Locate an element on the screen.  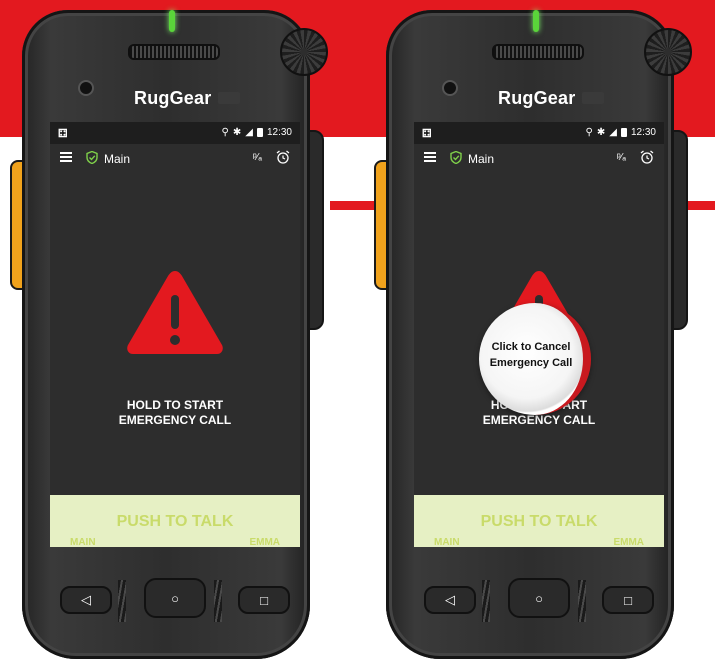
emergency-call-instruction: HOLD TO START EMERGENCY CALL is located at coordinates (175, 413).